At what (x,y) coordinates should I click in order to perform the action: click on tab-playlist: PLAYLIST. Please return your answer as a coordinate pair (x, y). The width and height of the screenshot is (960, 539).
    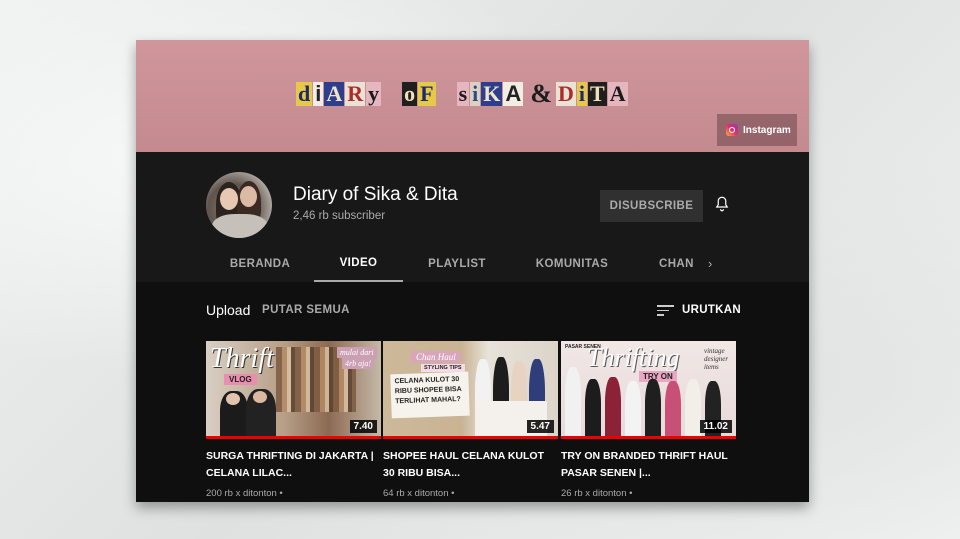
    Looking at the image, I should click on (457, 264).